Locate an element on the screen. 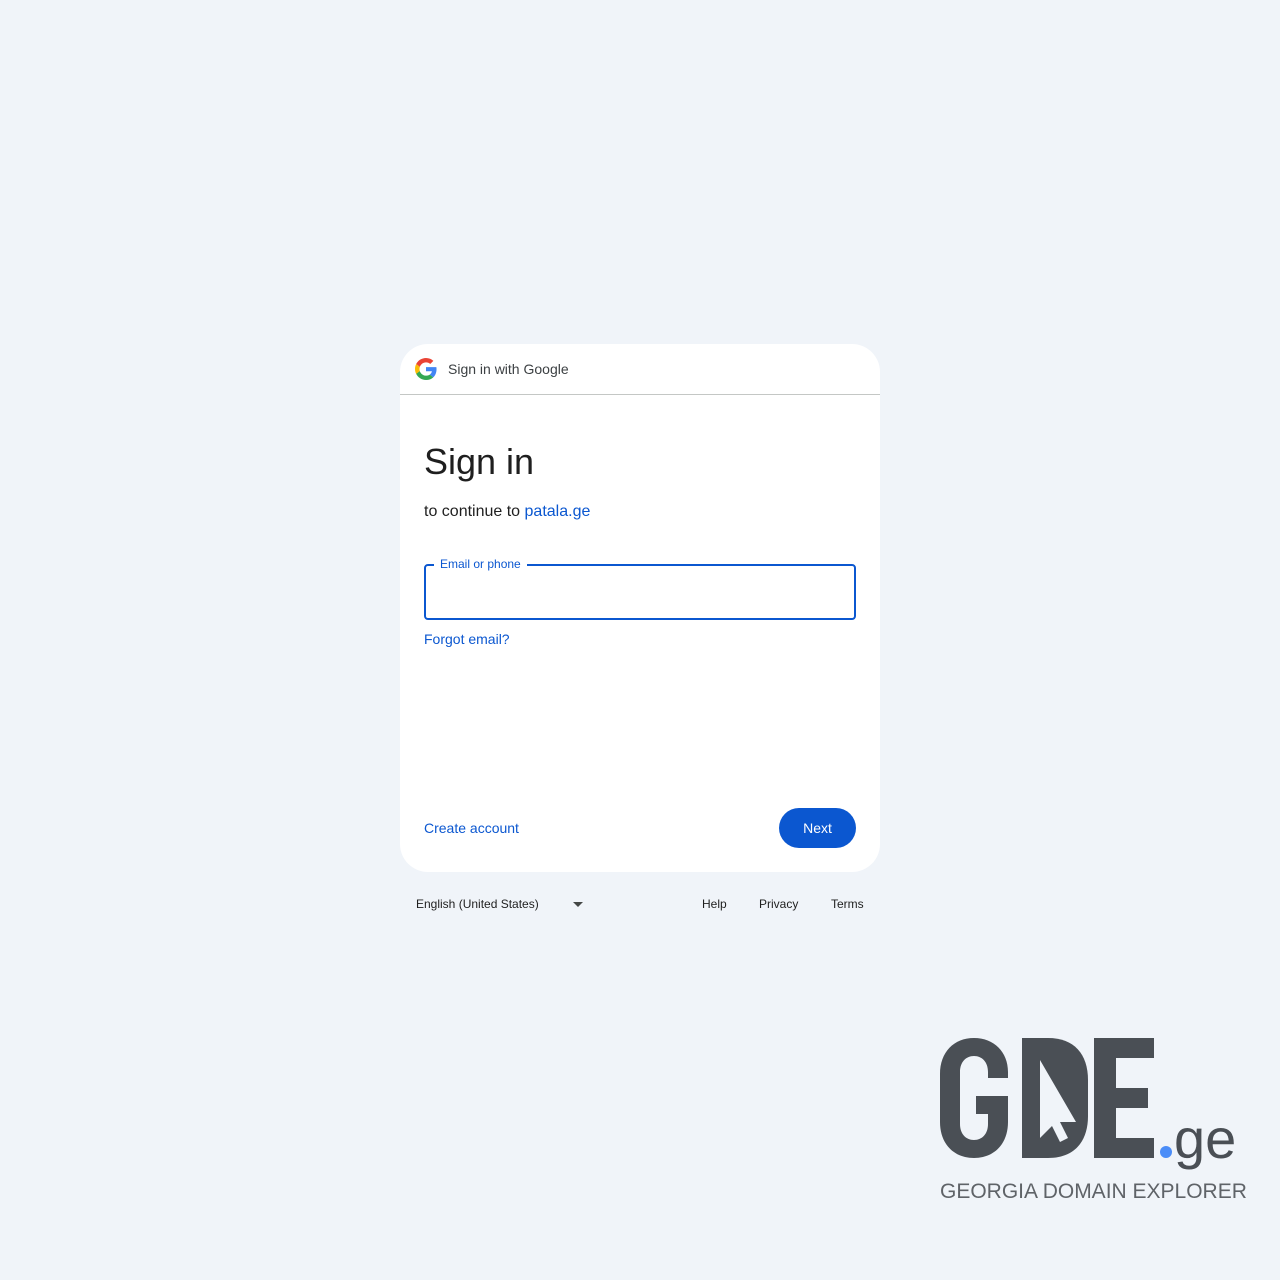 This screenshot has width=1280, height=1280. card-header: Sign in with Google is located at coordinates (640, 369).